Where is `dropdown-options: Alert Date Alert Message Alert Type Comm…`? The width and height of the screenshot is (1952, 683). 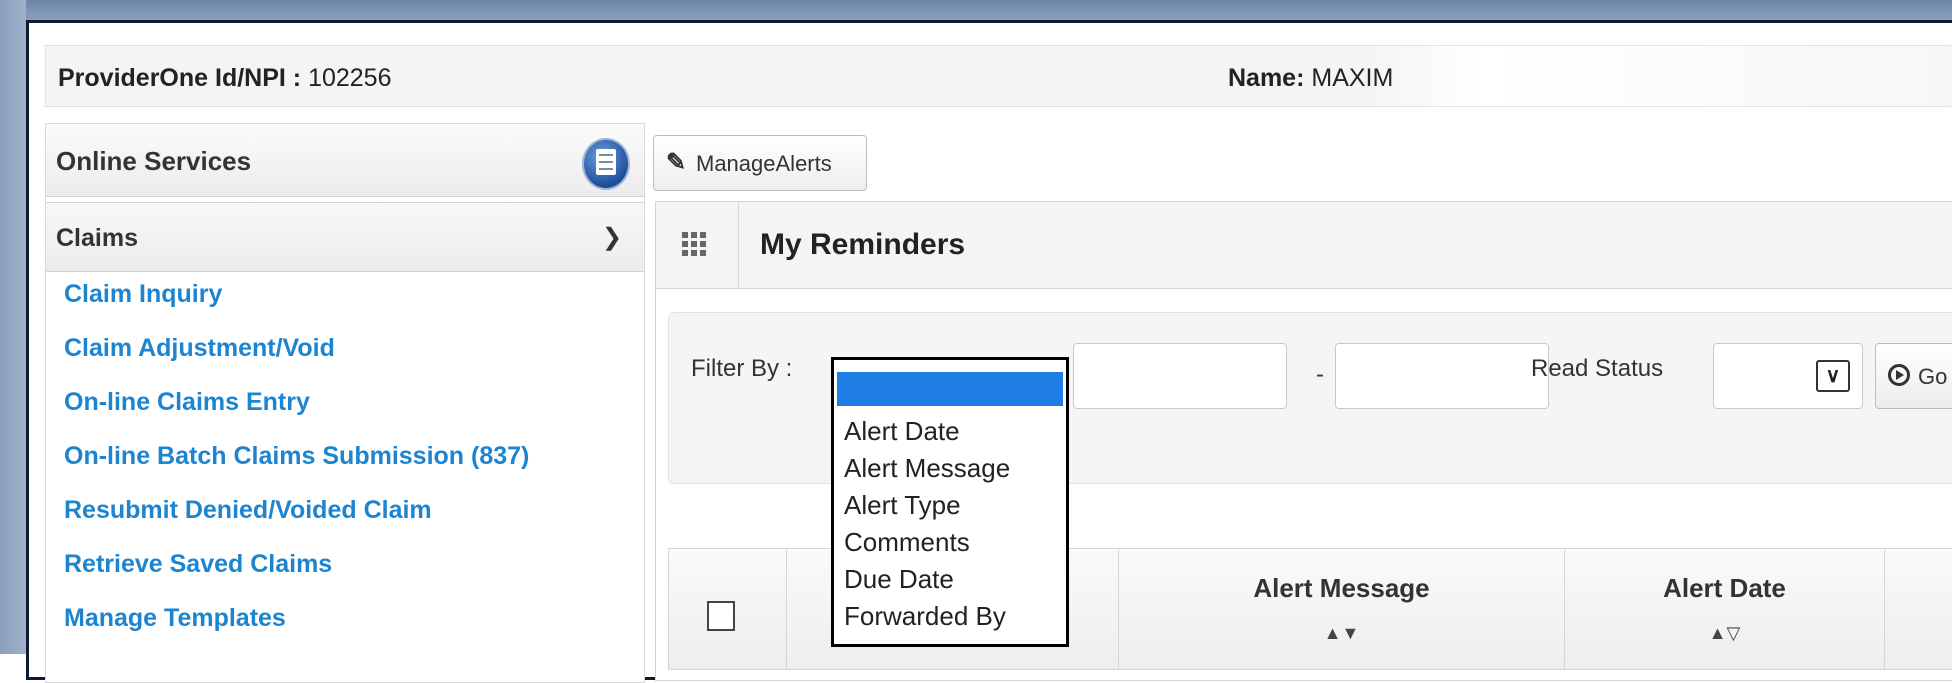 dropdown-options: Alert Date Alert Message Alert Type Comm… is located at coordinates (927, 525).